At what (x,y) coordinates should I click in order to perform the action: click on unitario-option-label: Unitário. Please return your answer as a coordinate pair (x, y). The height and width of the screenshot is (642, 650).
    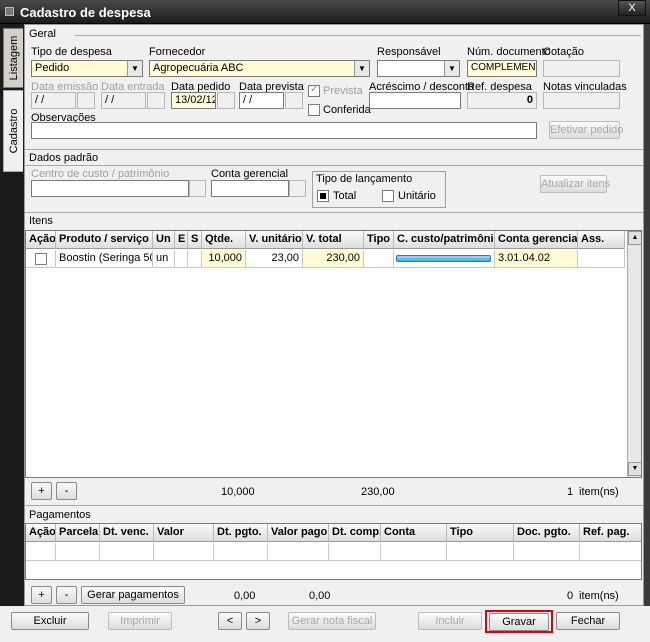
    Looking at the image, I should click on (417, 196).